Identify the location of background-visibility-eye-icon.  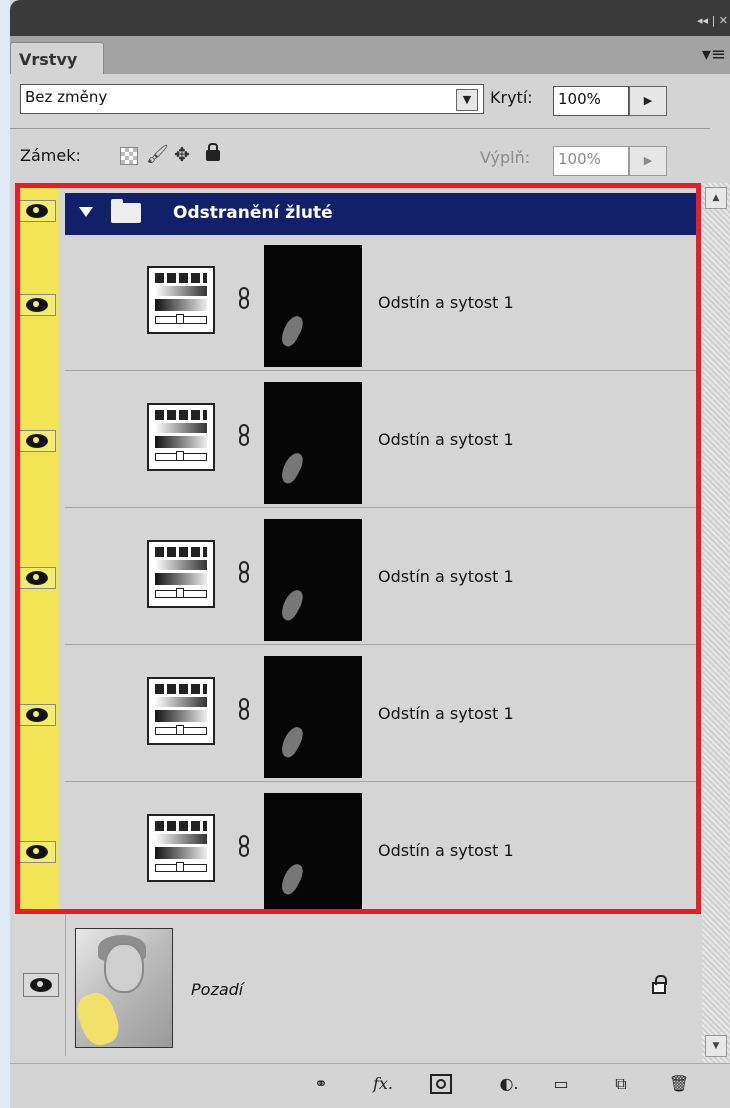
(41, 985).